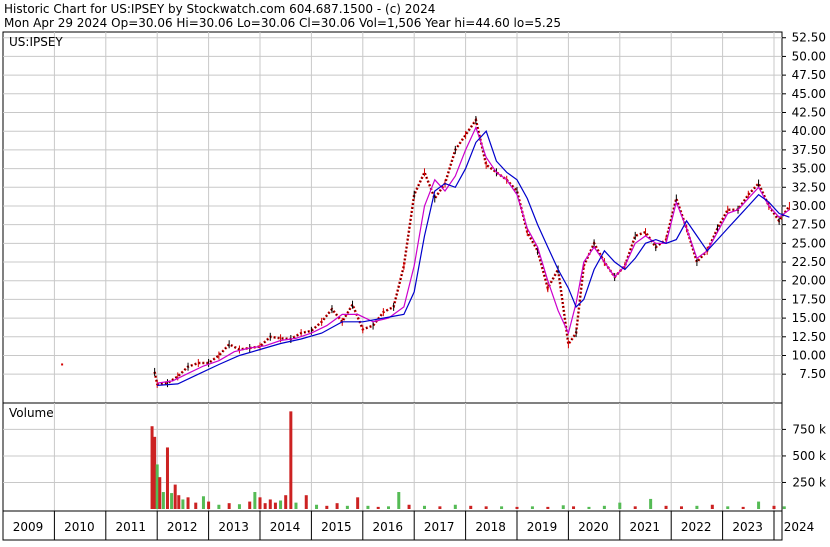  Describe the element at coordinates (809, 482) in the screenshot. I see `volume-y-tick-label: 250 k` at that location.